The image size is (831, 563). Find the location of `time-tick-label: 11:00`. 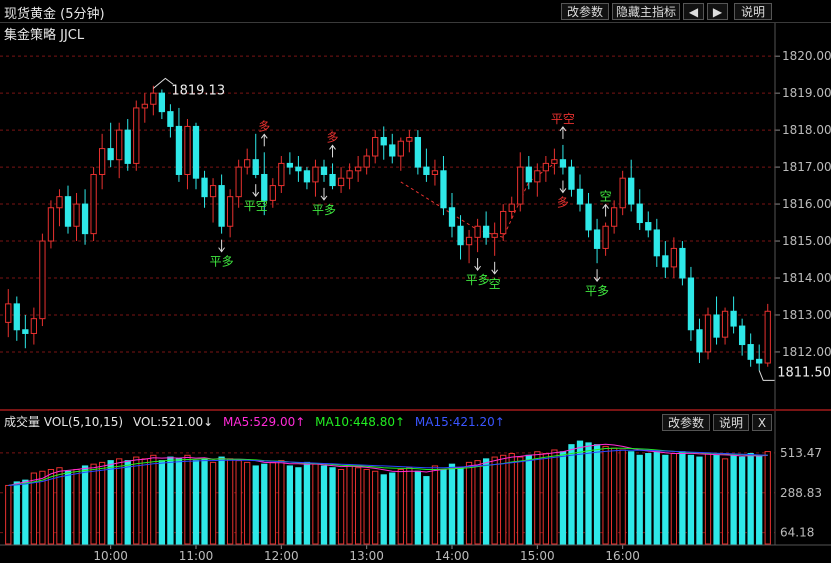

time-tick-label: 11:00 is located at coordinates (196, 556).